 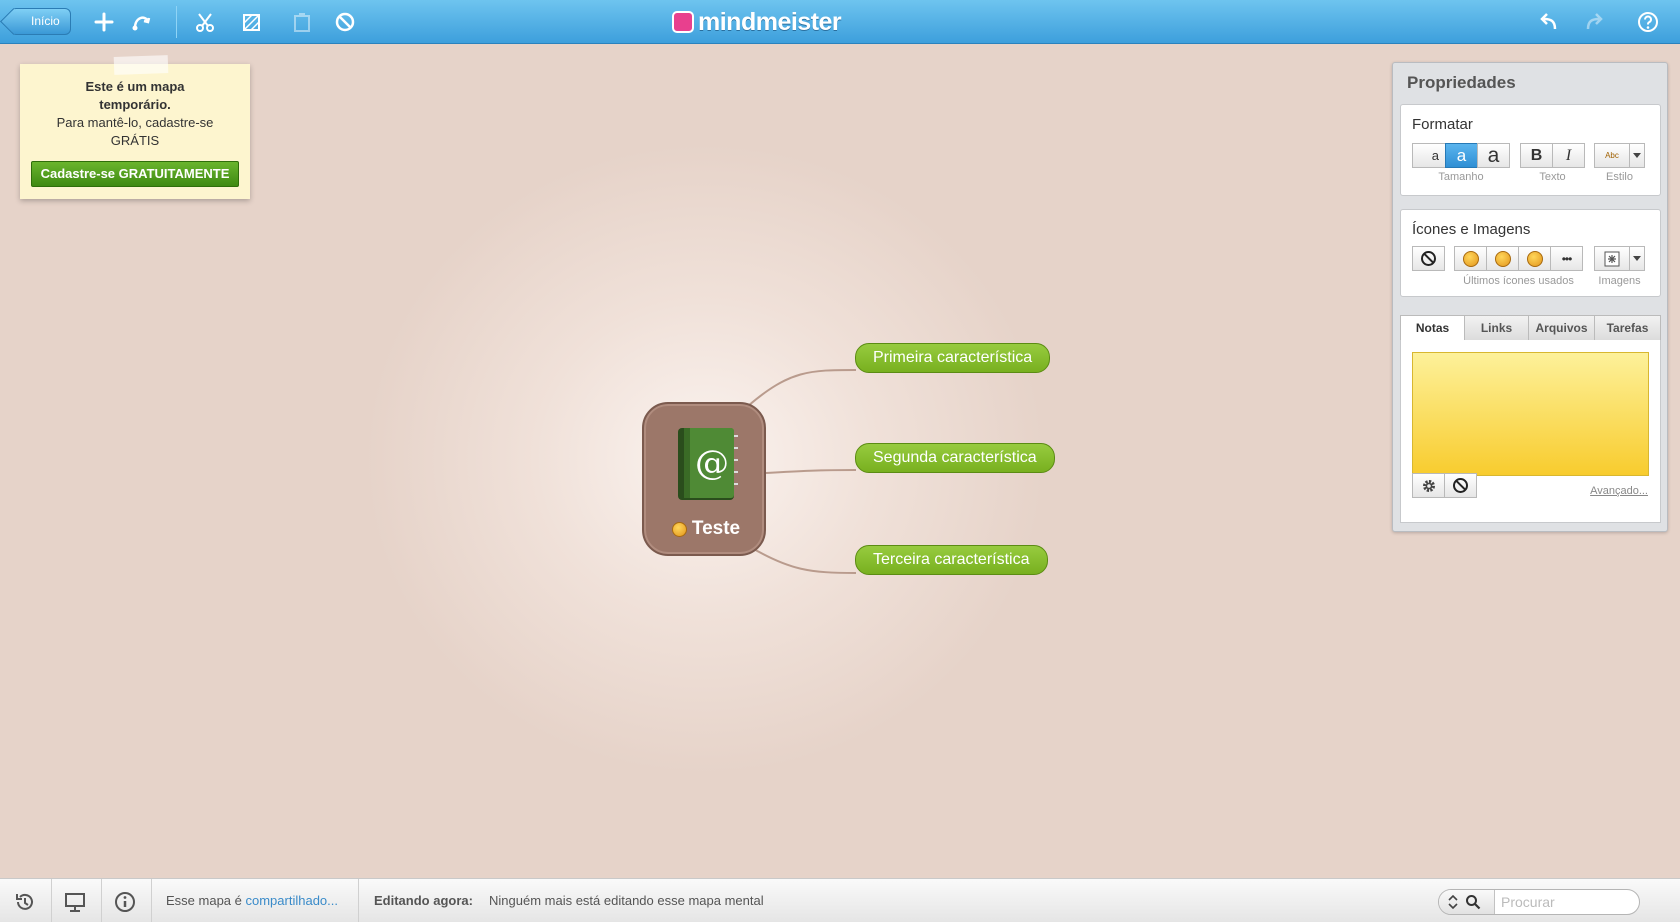 I want to click on properties-title: Propriedades, so click(x=1461, y=82).